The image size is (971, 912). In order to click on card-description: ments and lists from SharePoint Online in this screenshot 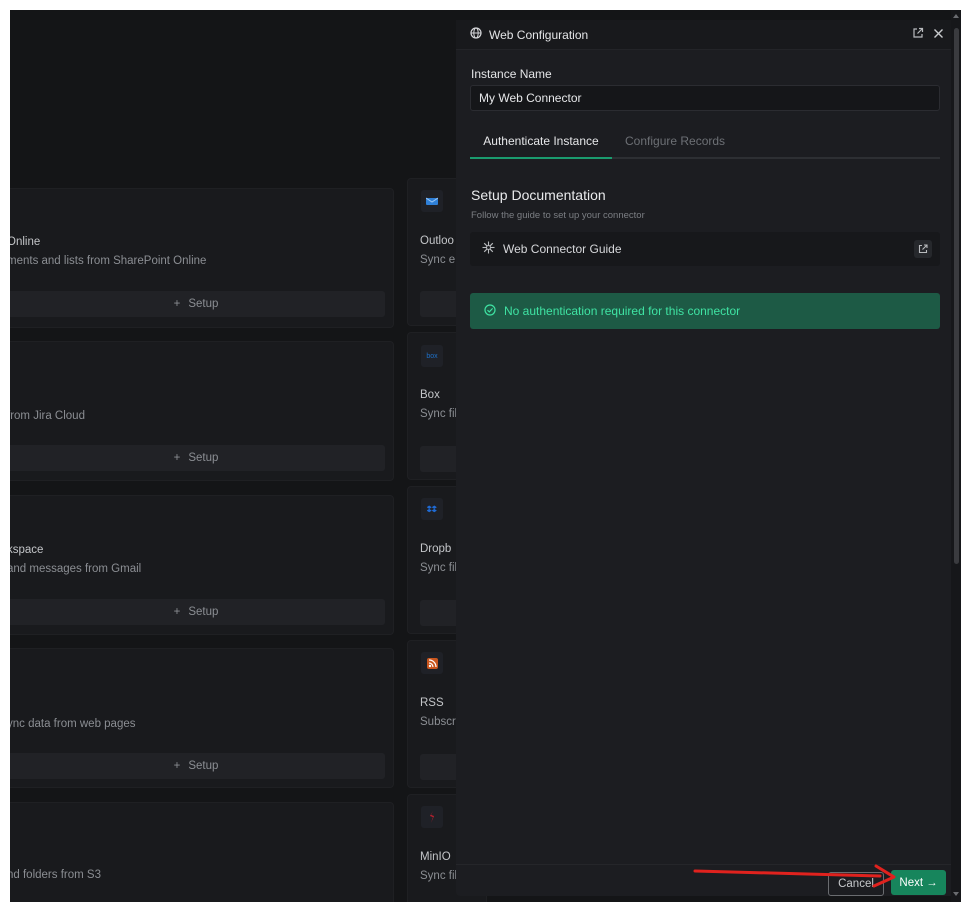, I will do `click(108, 261)`.